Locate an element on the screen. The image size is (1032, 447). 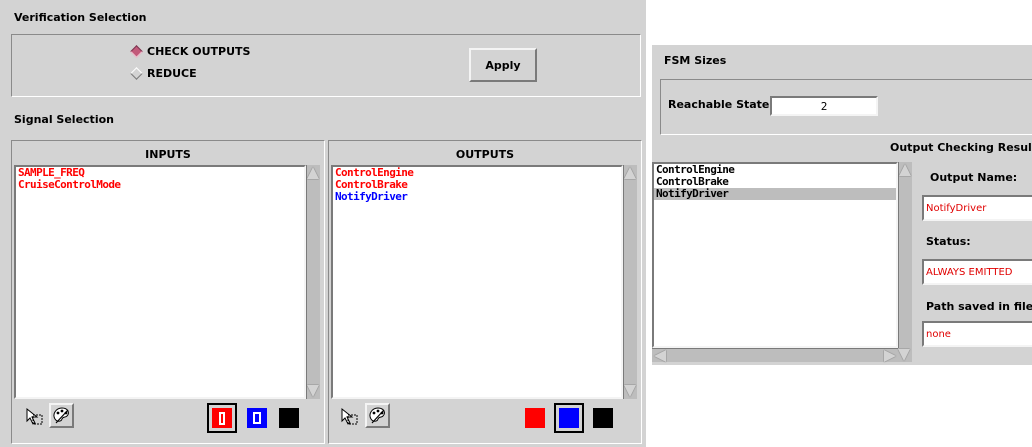
status-field: ALWAYS EMITTED is located at coordinates (977, 272).